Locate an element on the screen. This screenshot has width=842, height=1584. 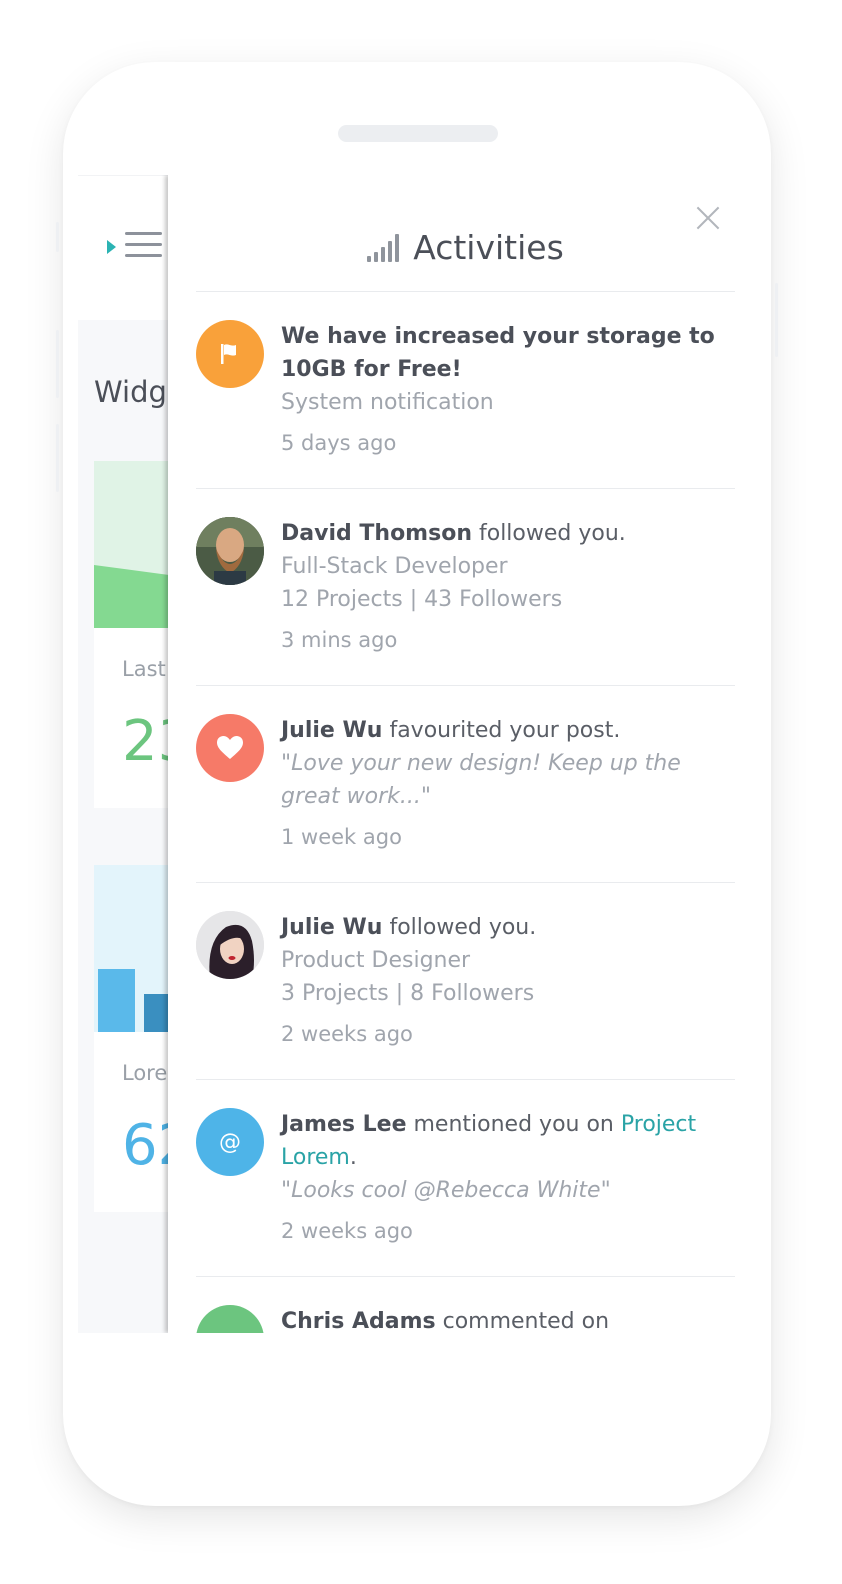
caret-right-icon is located at coordinates (111, 247).